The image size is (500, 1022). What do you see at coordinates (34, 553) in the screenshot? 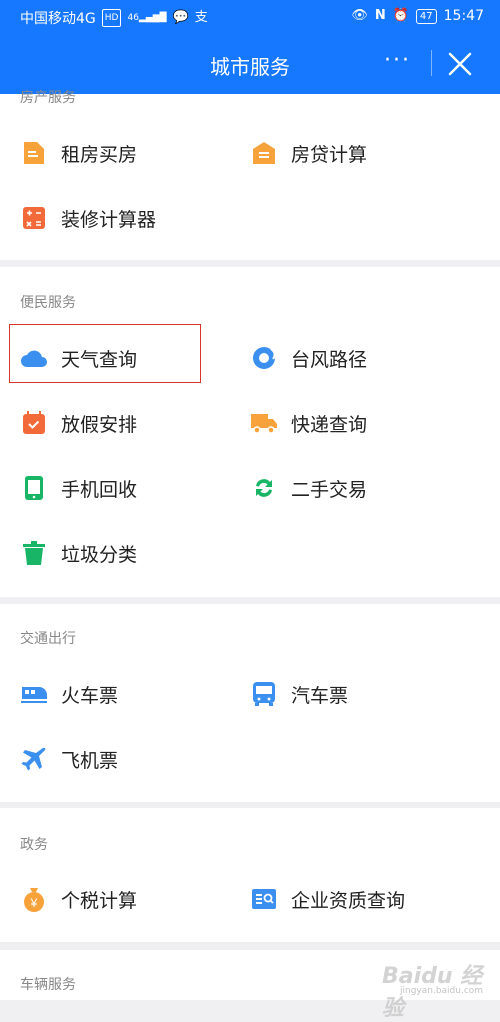
I see `trash-icon` at bounding box center [34, 553].